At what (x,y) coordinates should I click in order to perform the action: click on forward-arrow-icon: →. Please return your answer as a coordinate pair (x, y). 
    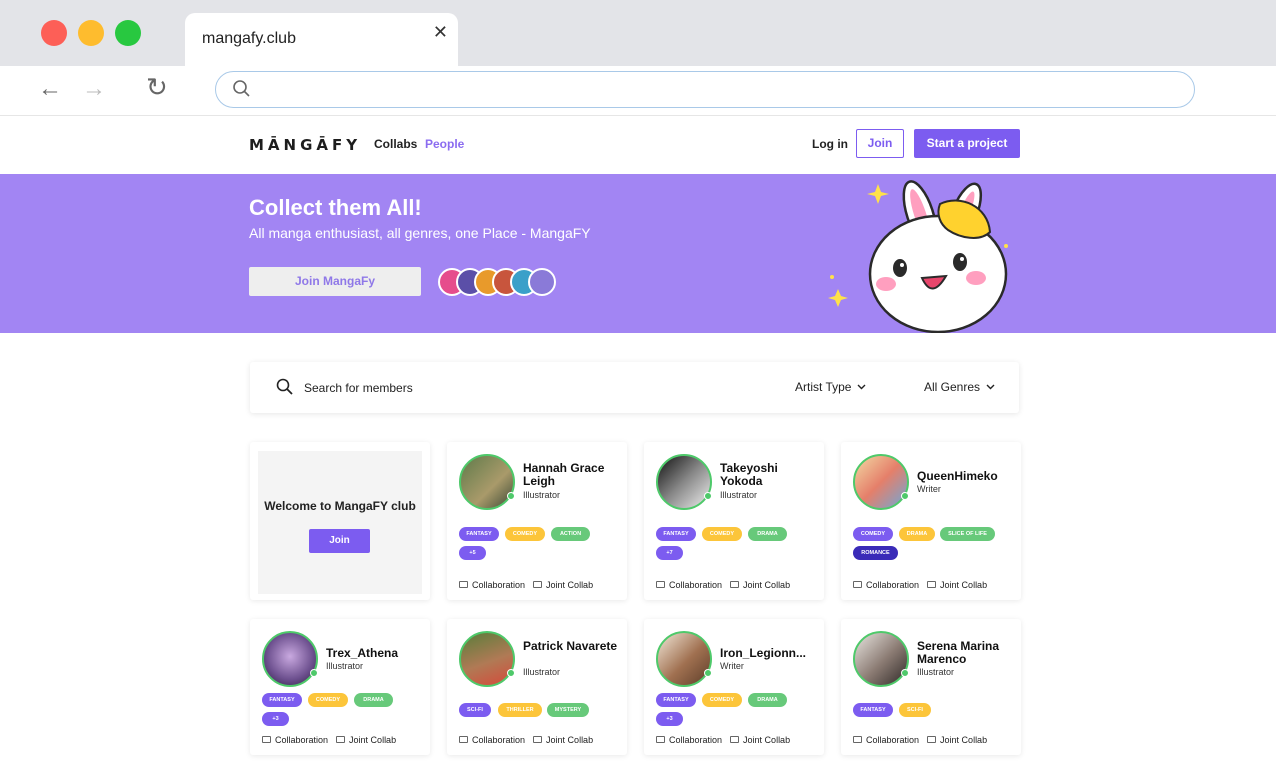
    Looking at the image, I should click on (94, 89).